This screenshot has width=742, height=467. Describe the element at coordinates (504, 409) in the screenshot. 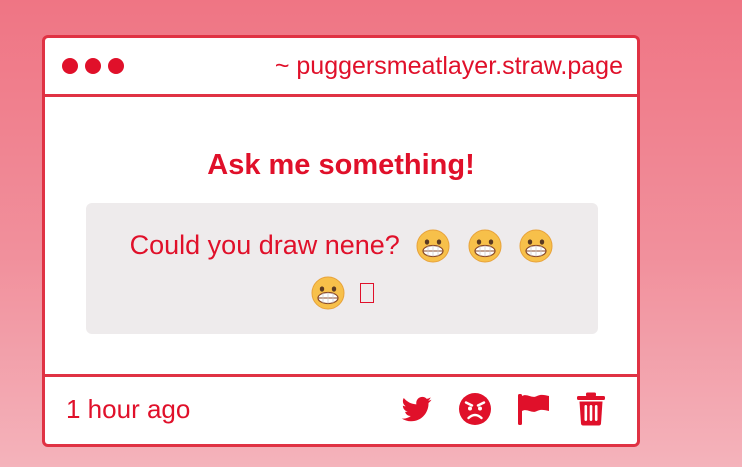

I see `action-bar` at that location.